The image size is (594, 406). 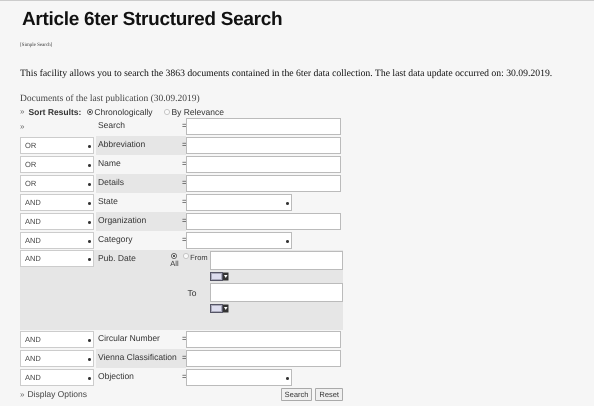 What do you see at coordinates (55, 111) in the screenshot?
I see `sort-label: Sort Results:` at bounding box center [55, 111].